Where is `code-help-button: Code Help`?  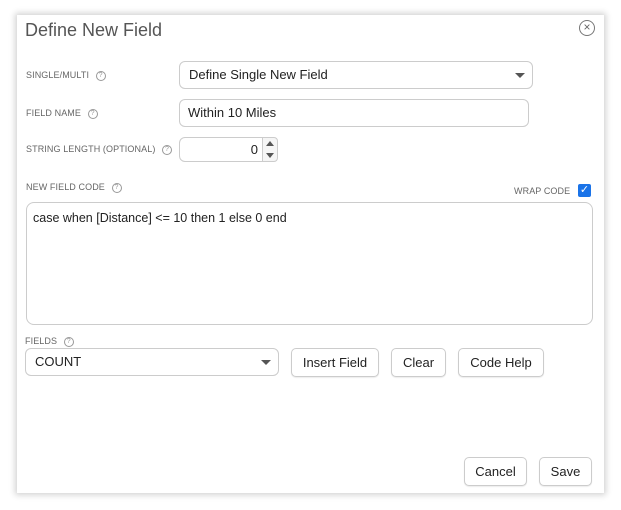
code-help-button: Code Help is located at coordinates (501, 362).